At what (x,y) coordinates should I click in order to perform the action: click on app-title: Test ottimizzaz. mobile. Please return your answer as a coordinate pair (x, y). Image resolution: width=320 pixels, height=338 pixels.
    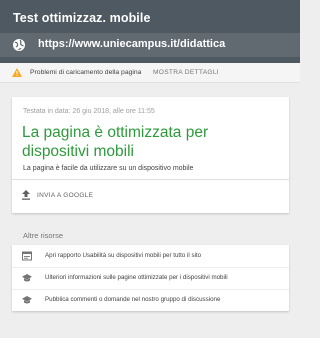
    Looking at the image, I should click on (82, 18).